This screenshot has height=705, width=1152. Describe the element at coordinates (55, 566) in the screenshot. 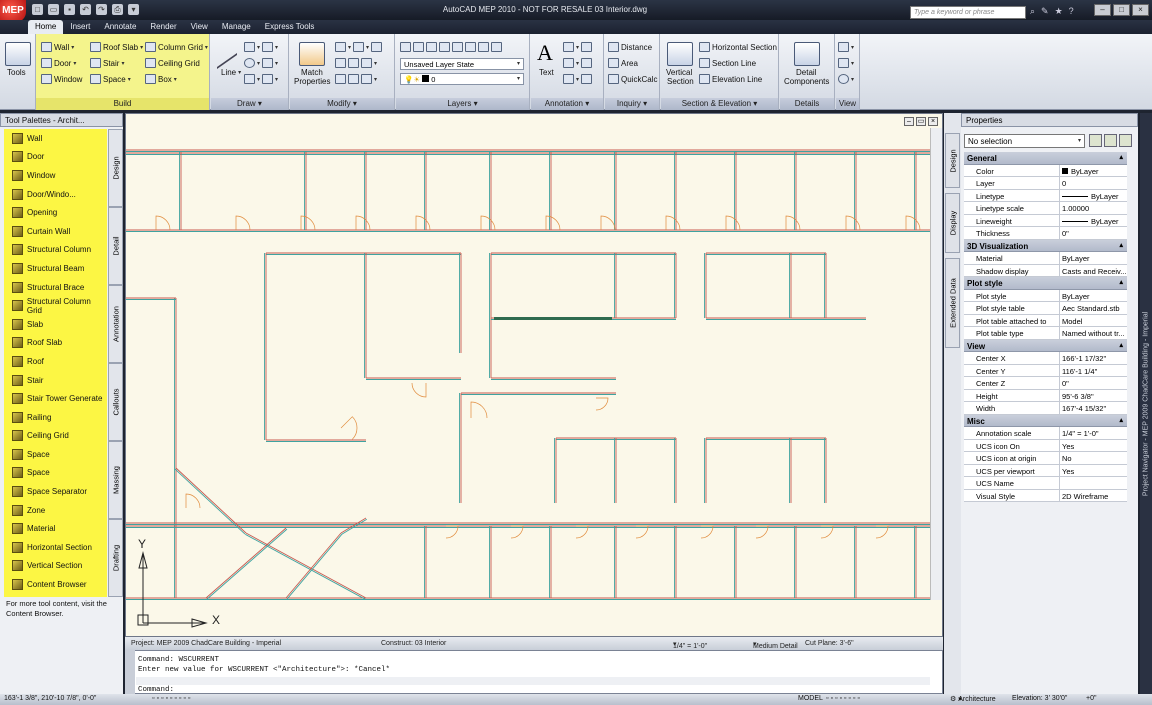

I see `palette-item-vertical-section: Vertical Section` at that location.